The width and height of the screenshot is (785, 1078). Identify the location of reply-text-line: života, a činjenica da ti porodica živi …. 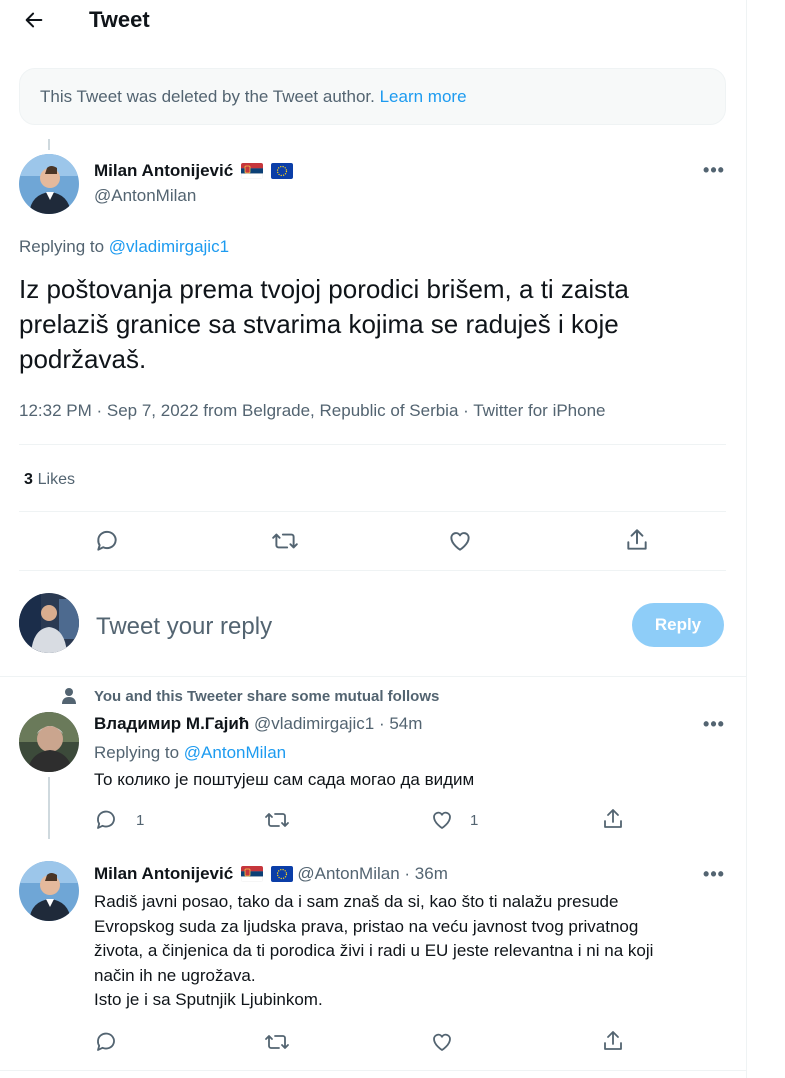
(374, 950).